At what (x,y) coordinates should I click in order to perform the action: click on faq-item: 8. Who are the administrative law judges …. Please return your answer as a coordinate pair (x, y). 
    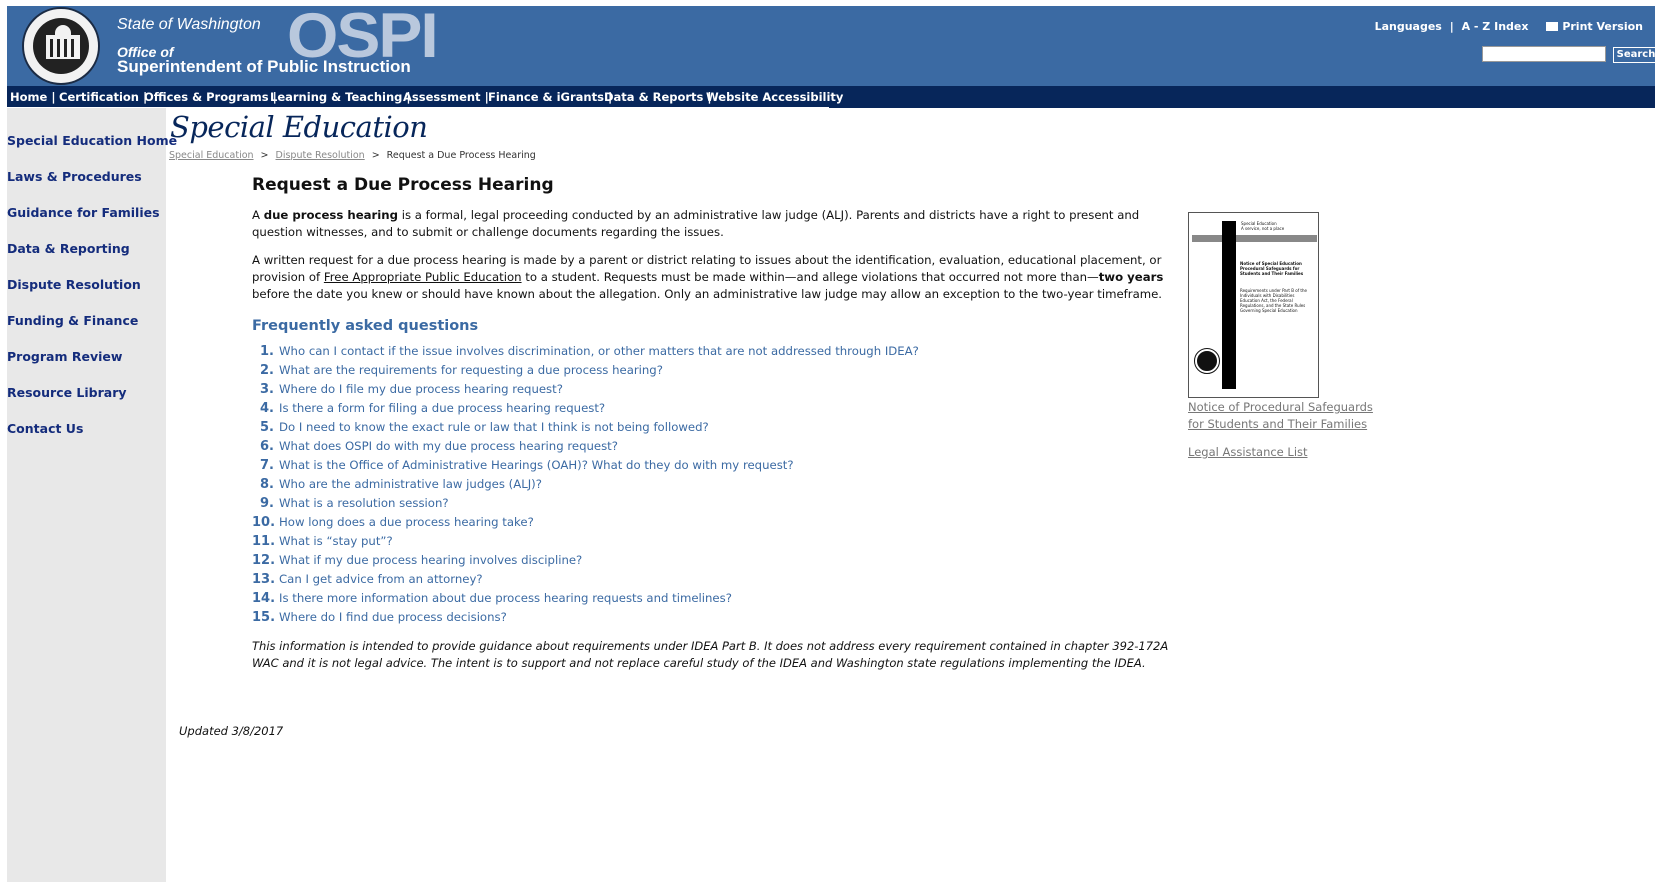
    Looking at the image, I should click on (585, 484).